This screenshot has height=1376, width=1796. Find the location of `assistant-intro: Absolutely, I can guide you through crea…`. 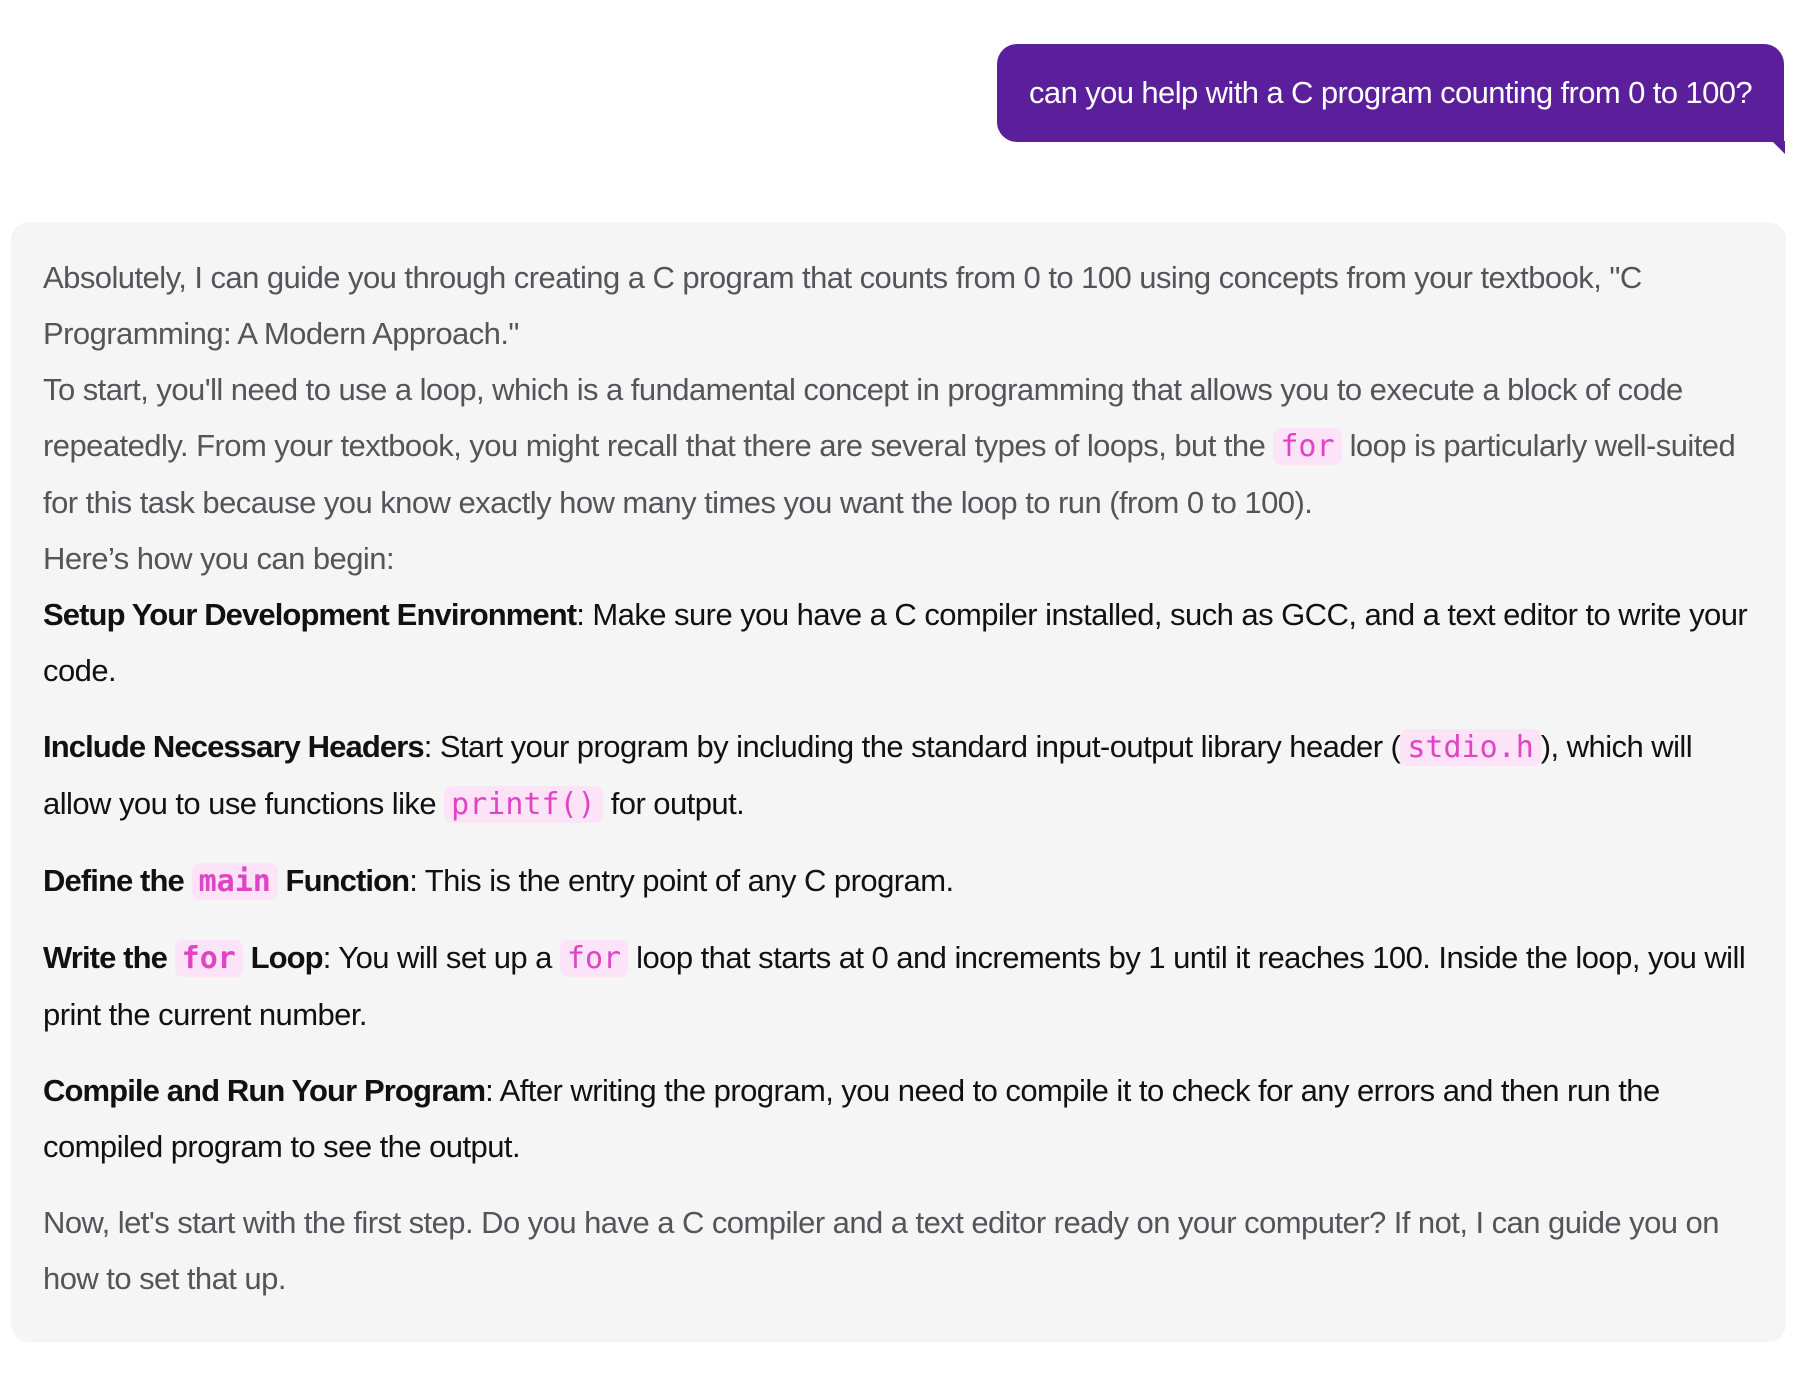

assistant-intro: Absolutely, I can guide you through crea… is located at coordinates (842, 305).